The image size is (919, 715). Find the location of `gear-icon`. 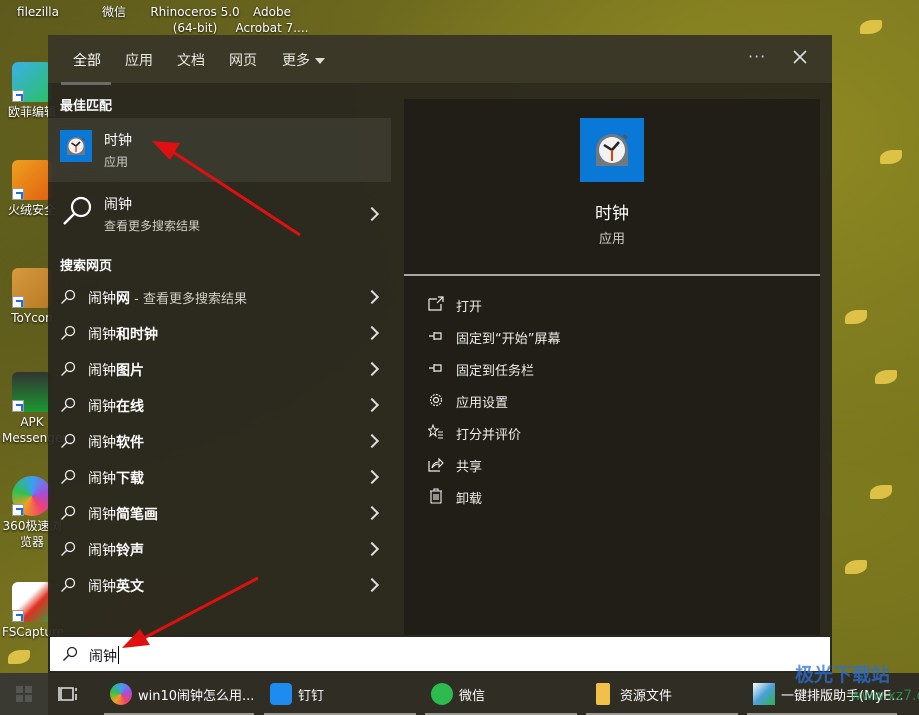

gear-icon is located at coordinates (436, 400).